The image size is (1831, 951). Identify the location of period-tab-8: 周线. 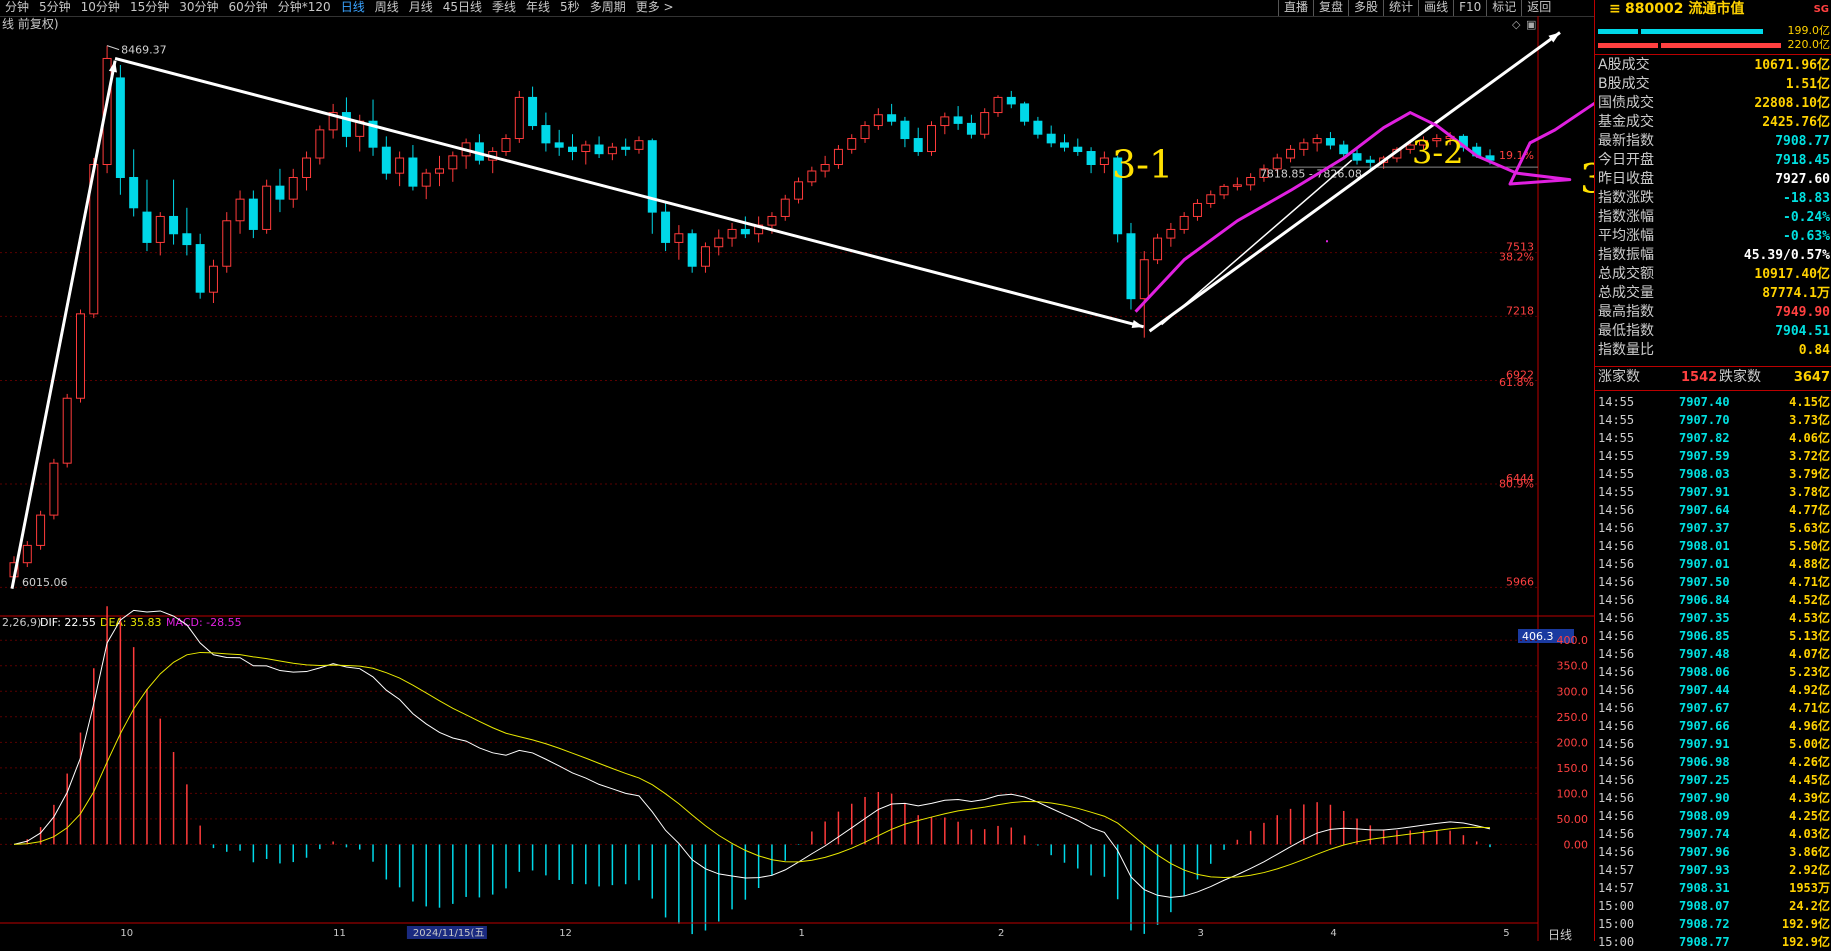
(387, 8).